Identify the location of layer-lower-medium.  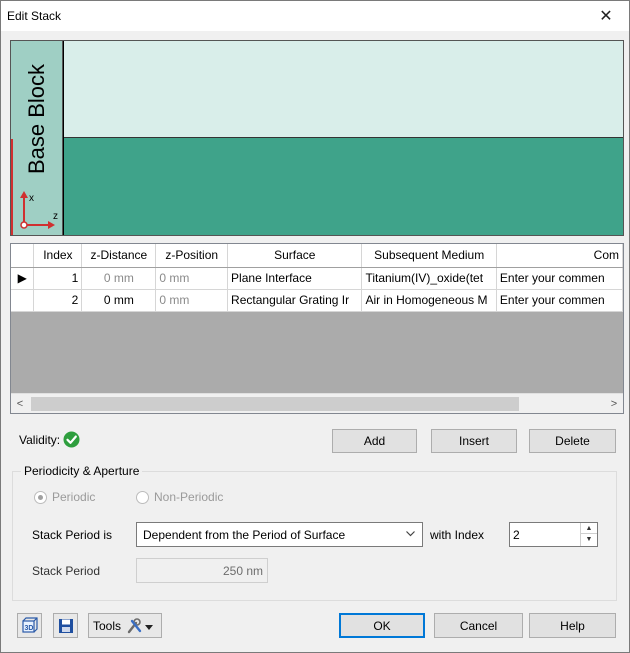
(343, 186).